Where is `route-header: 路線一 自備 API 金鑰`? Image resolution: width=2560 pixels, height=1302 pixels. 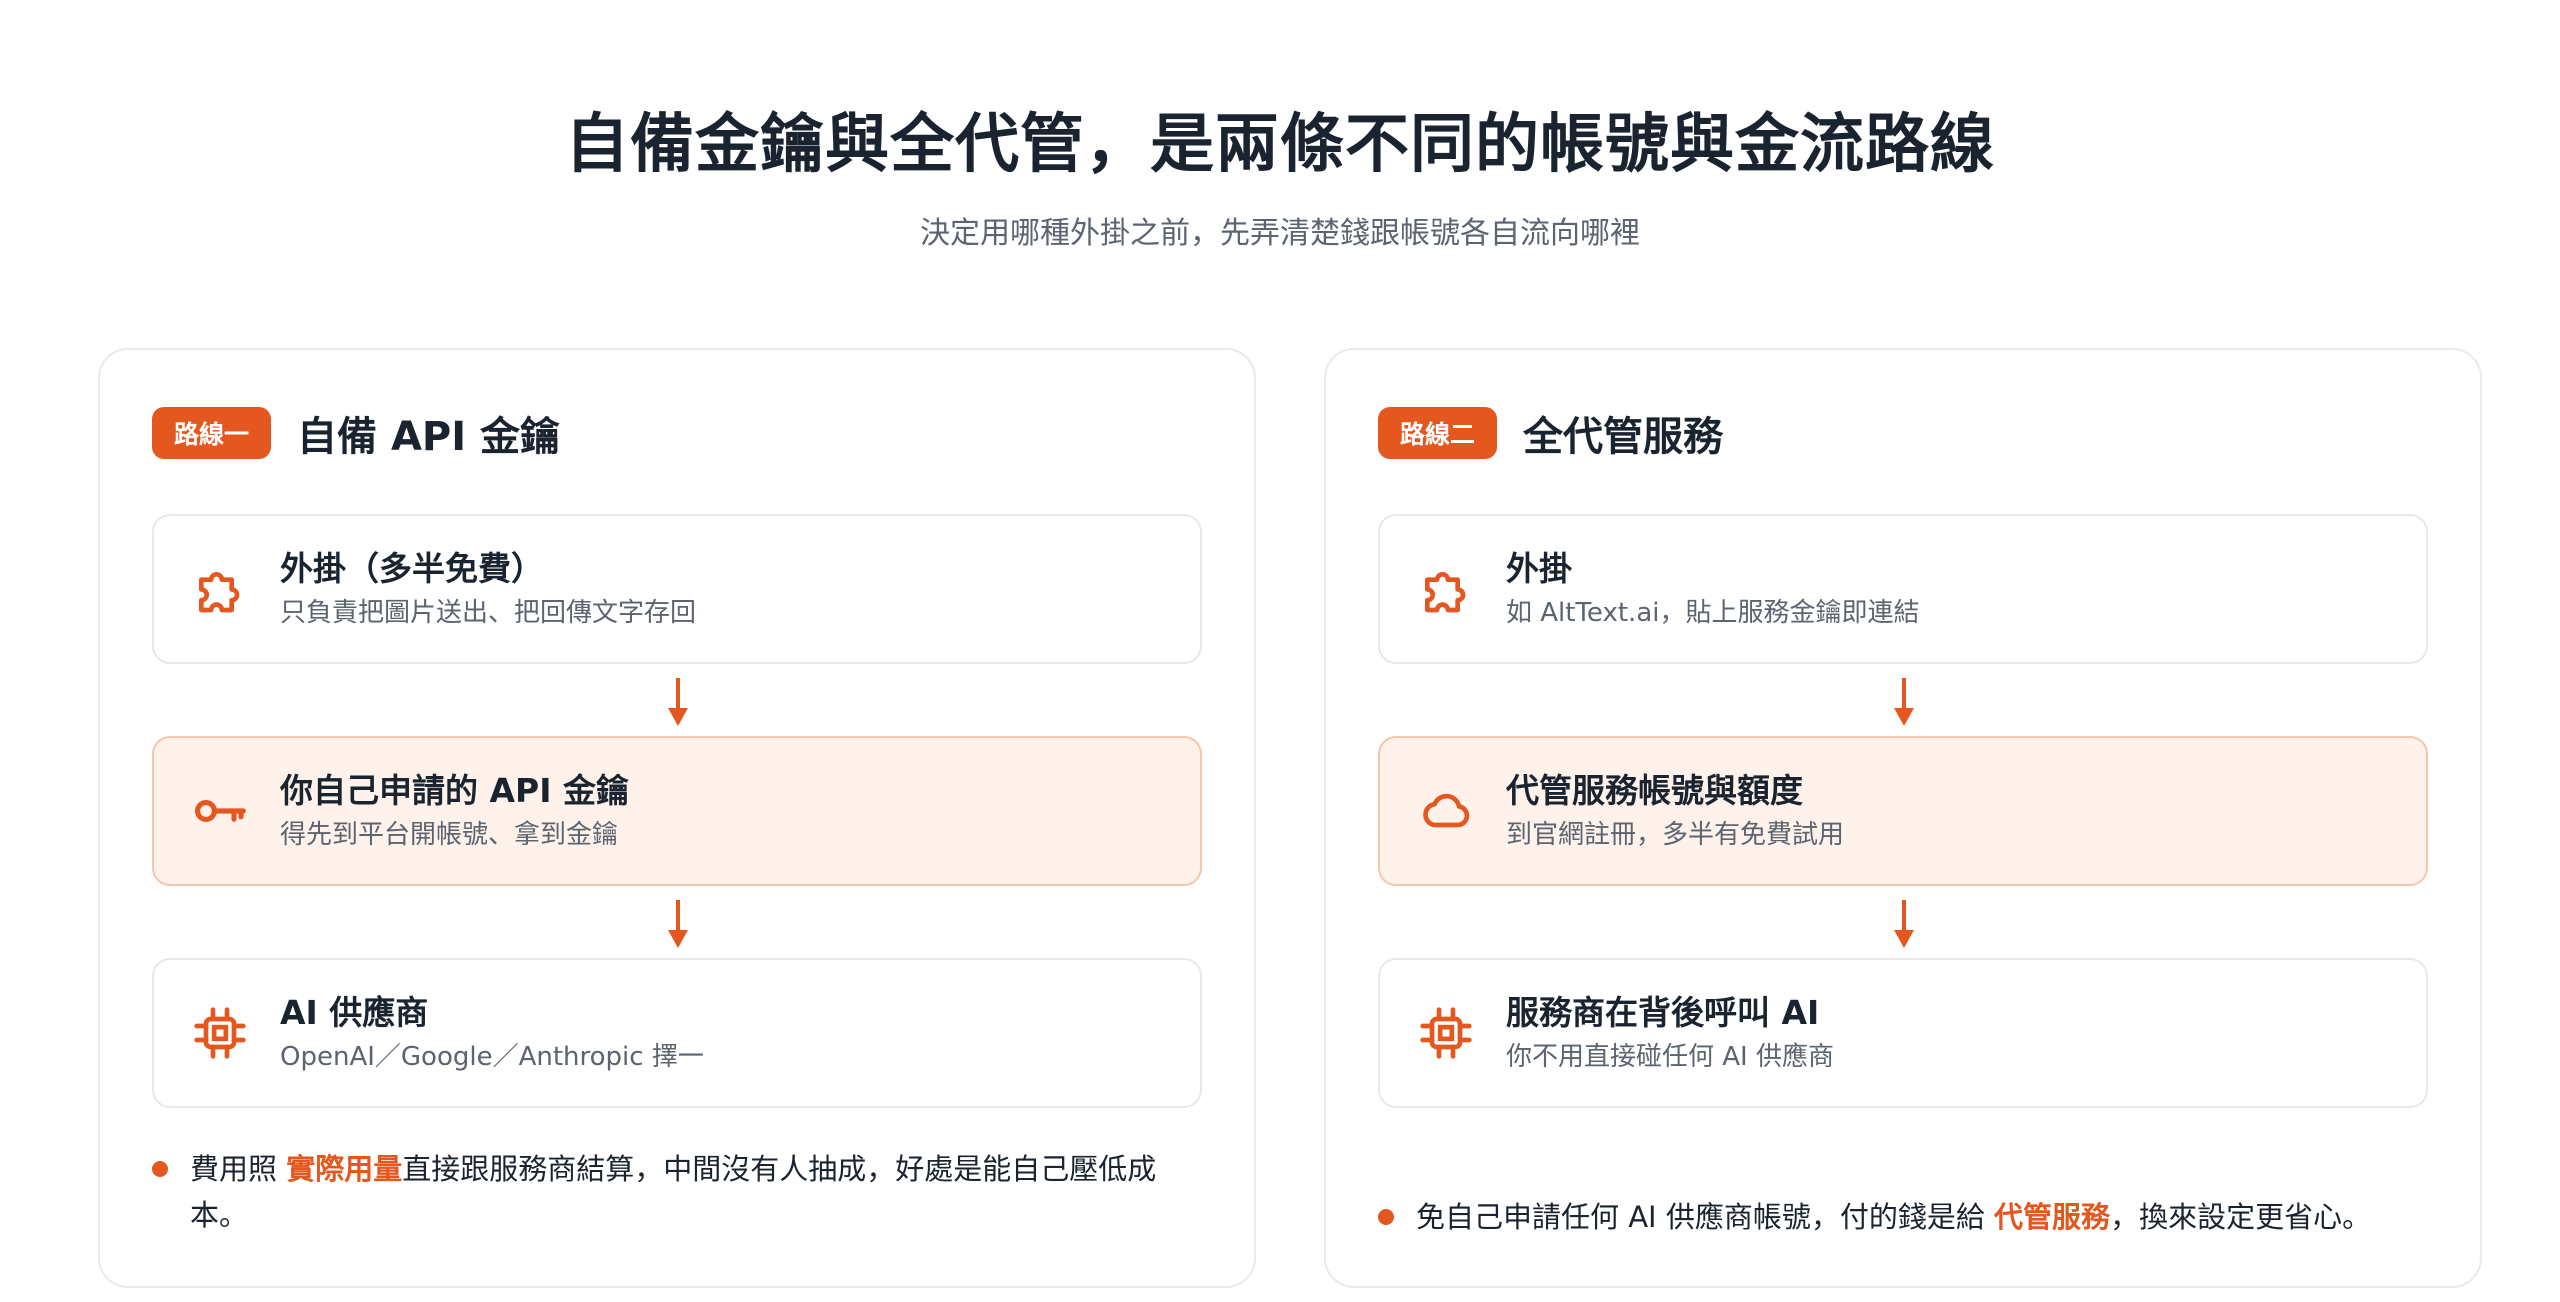
route-header: 路線一 自備 API 金鑰 is located at coordinates (356, 433).